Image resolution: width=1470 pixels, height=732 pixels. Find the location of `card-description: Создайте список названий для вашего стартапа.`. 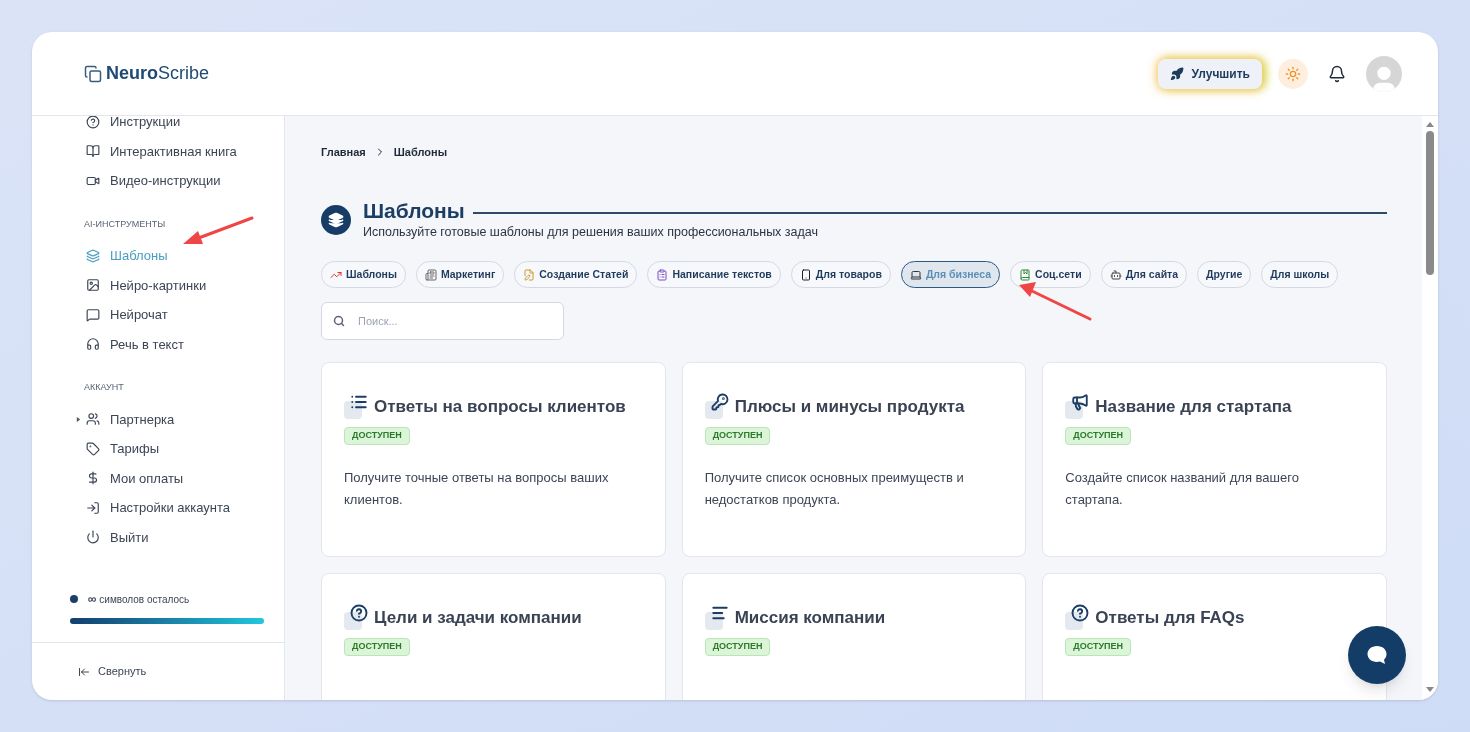

card-description: Создайте список названий для вашего стартапа. is located at coordinates (1182, 489).